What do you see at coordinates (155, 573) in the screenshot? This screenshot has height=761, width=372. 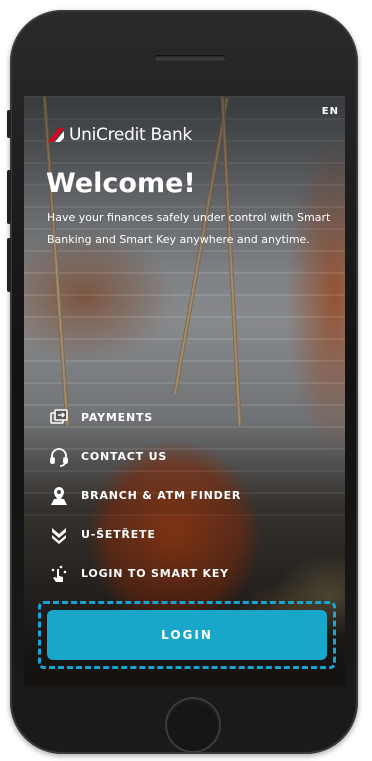 I see `menu-item-label: LOGIN TO SMART KEY` at bounding box center [155, 573].